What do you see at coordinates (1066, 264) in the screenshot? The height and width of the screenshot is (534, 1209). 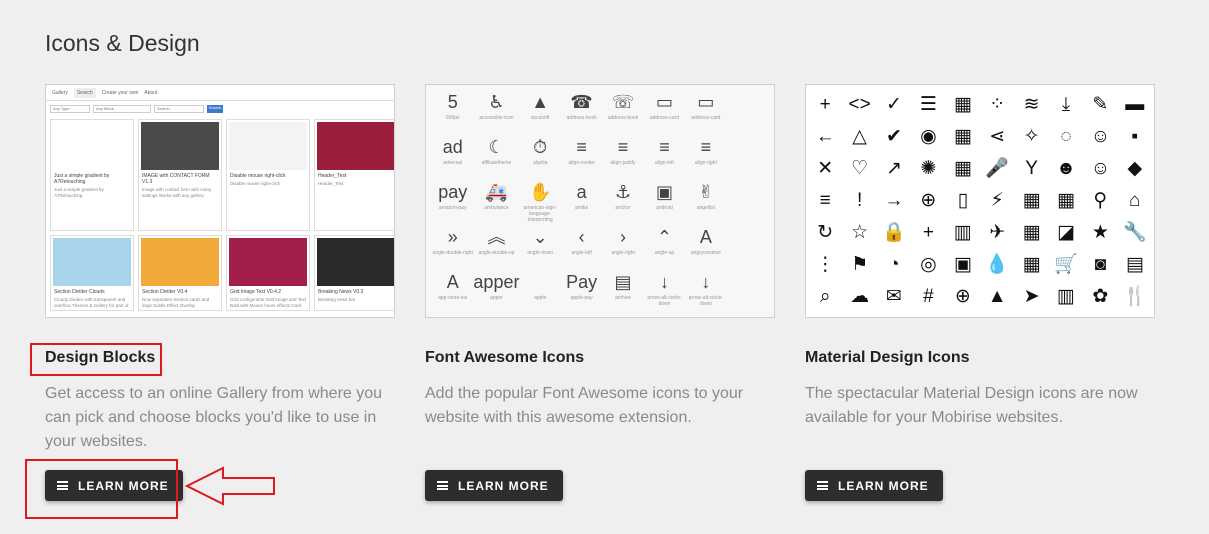 I see `material-icon: 🛒` at bounding box center [1066, 264].